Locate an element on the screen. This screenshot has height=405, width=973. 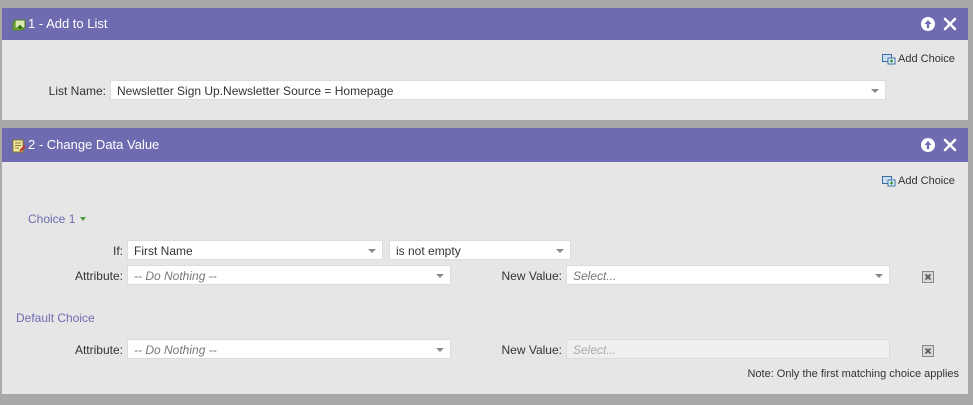
panel-header: 1 - Add to List is located at coordinates (485, 24).